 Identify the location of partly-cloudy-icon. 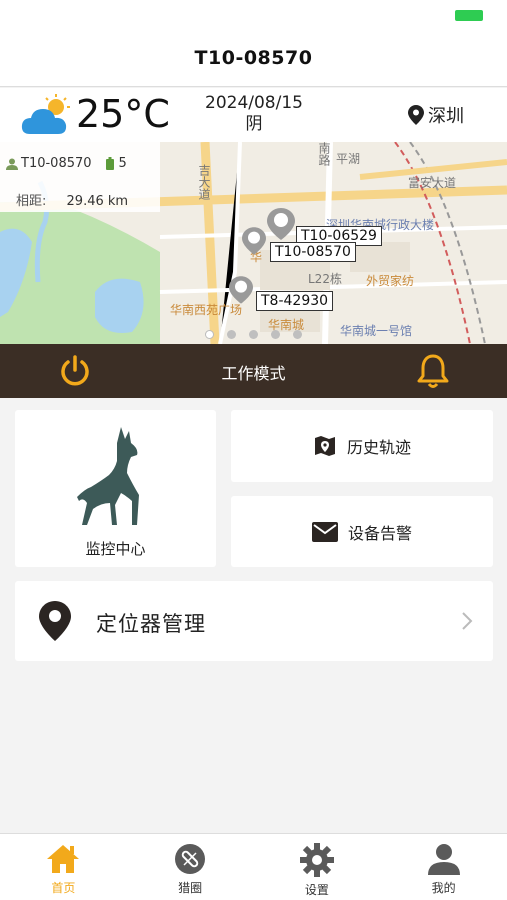
(45, 114).